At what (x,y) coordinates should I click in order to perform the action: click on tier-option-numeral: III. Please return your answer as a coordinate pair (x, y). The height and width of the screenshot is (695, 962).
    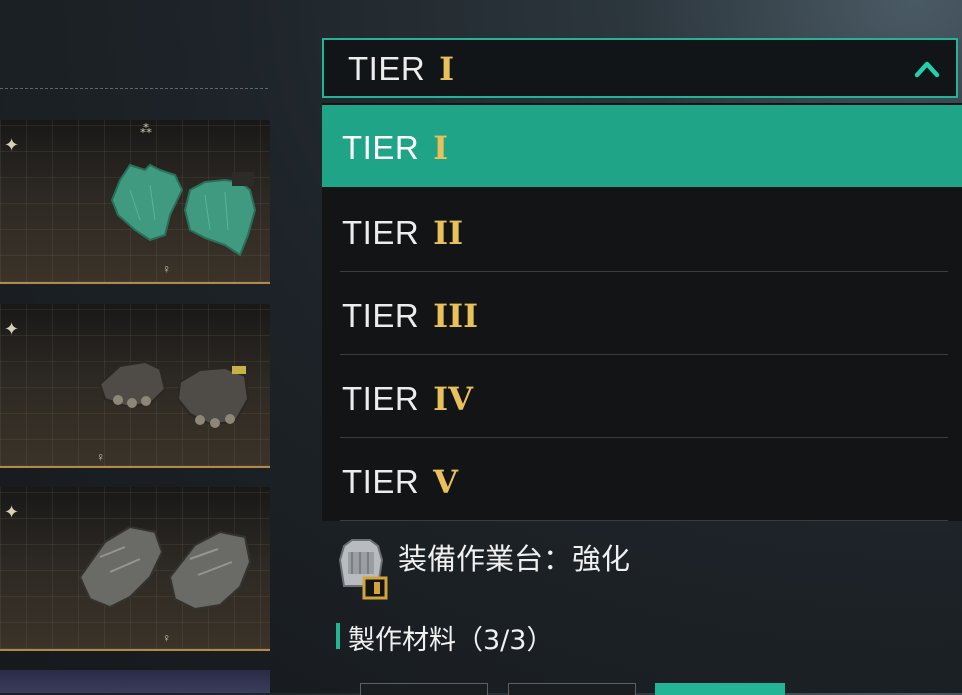
    Looking at the image, I should click on (456, 316).